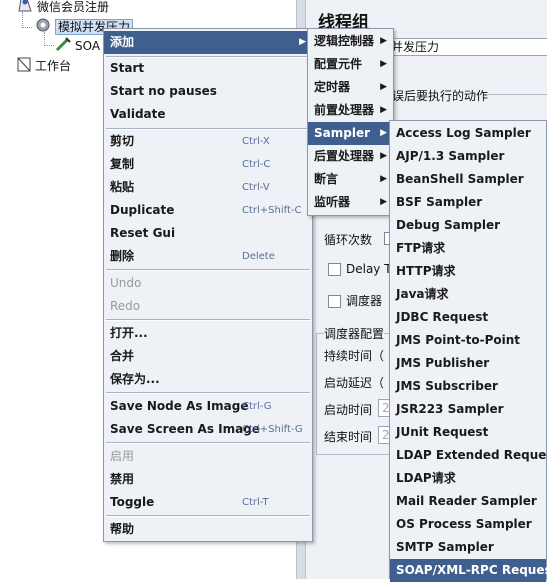 Image resolution: width=547 pixels, height=582 pixels. What do you see at coordinates (208, 210) in the screenshot?
I see `menu-item-duplicate: Duplicate Ctrl+Shift-C` at bounding box center [208, 210].